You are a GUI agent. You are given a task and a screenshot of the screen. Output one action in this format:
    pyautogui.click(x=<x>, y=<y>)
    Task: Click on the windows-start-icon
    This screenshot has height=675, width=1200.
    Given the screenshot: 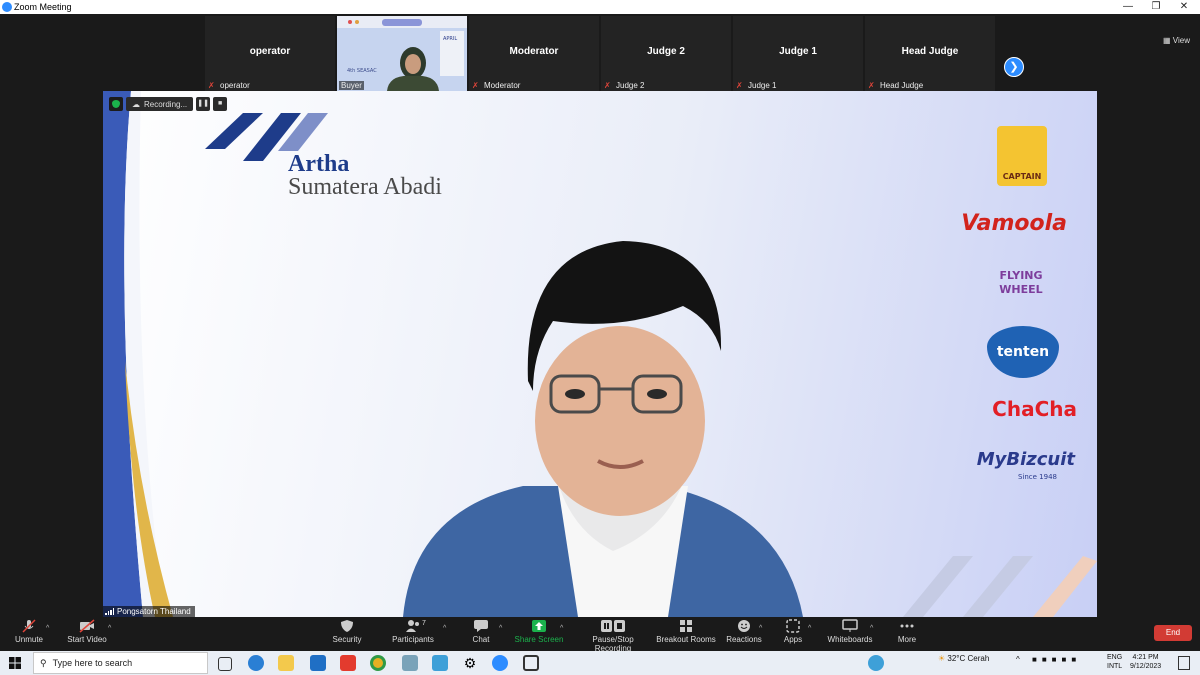 What is the action you would take?
    pyautogui.click(x=15, y=663)
    